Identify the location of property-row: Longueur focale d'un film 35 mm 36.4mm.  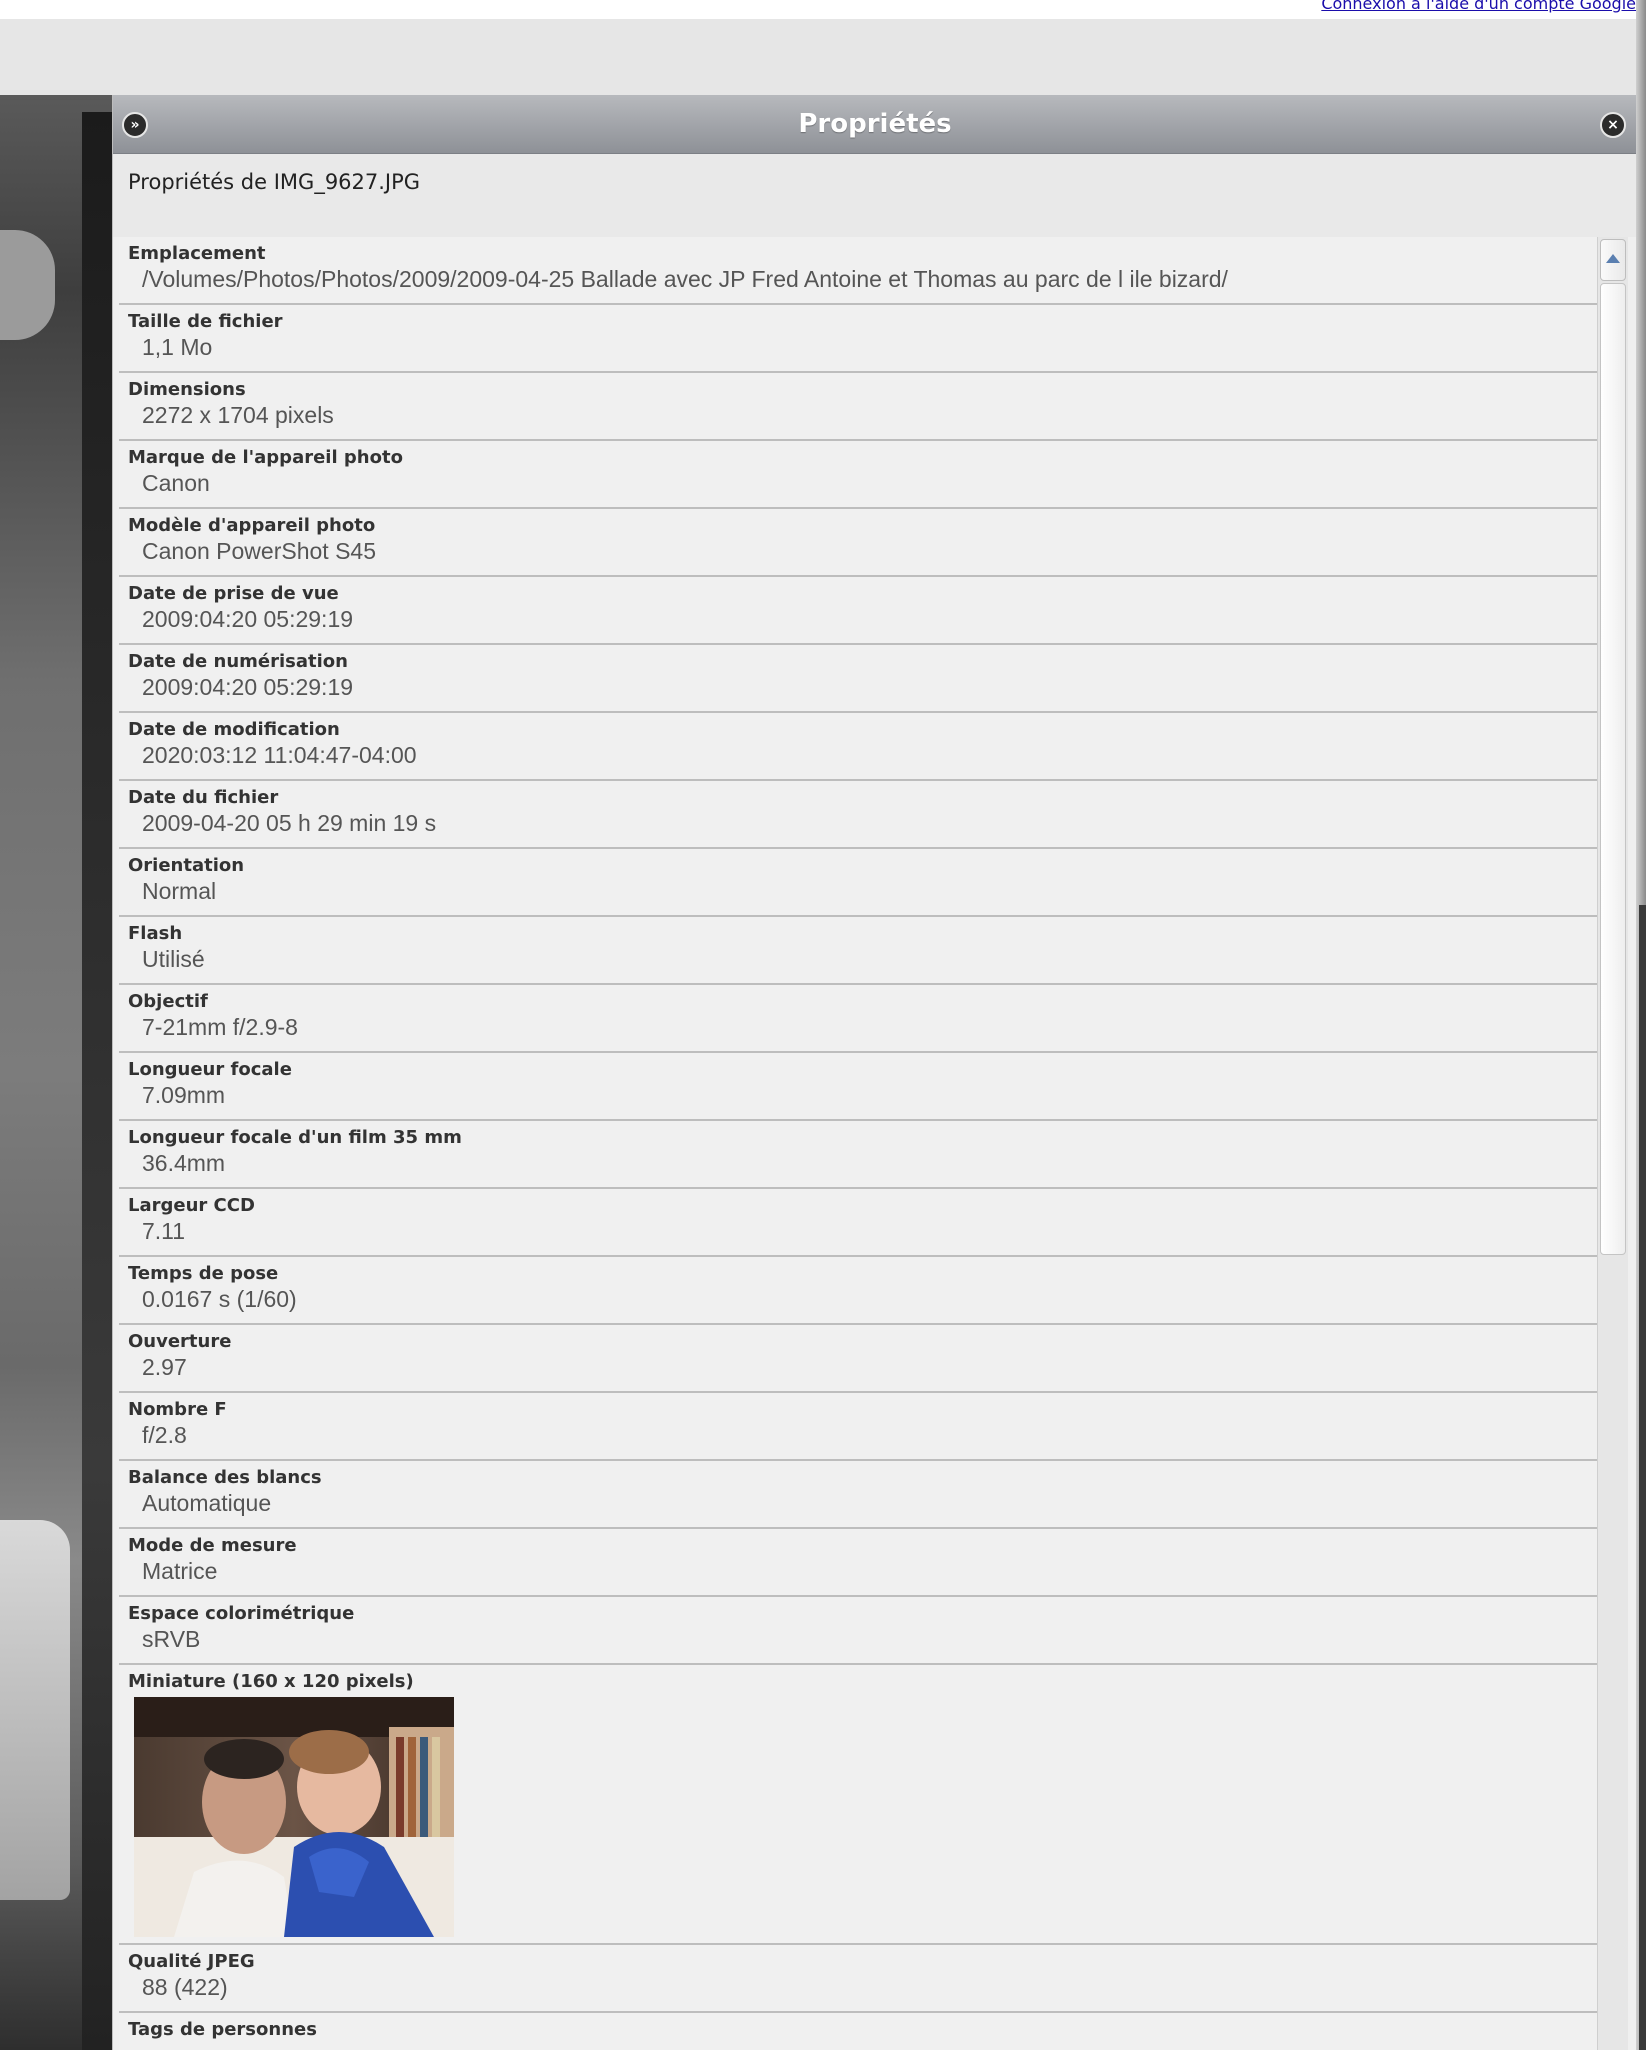
(858, 1155).